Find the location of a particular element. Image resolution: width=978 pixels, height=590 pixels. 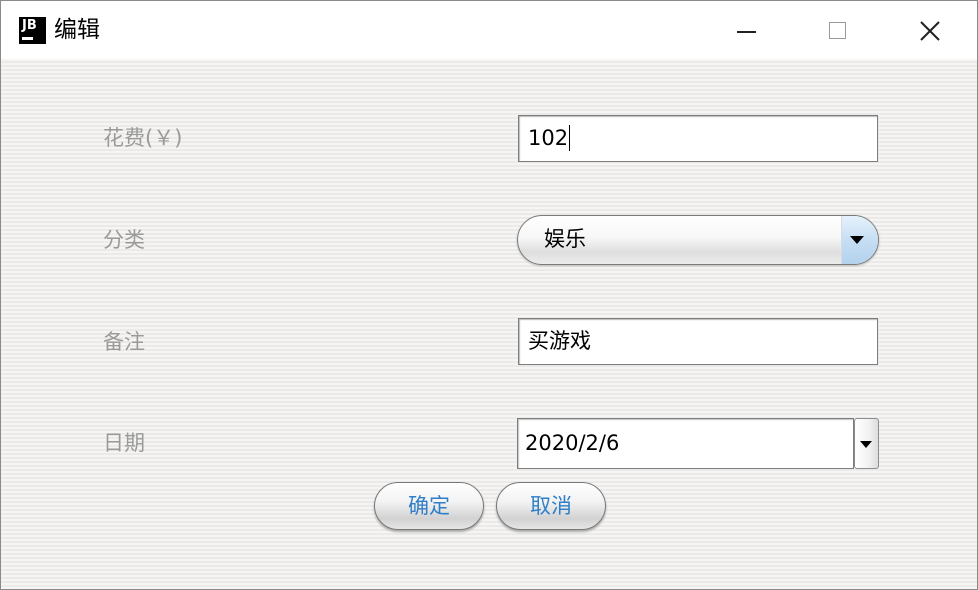

app-icon-text: JB is located at coordinates (29, 25).